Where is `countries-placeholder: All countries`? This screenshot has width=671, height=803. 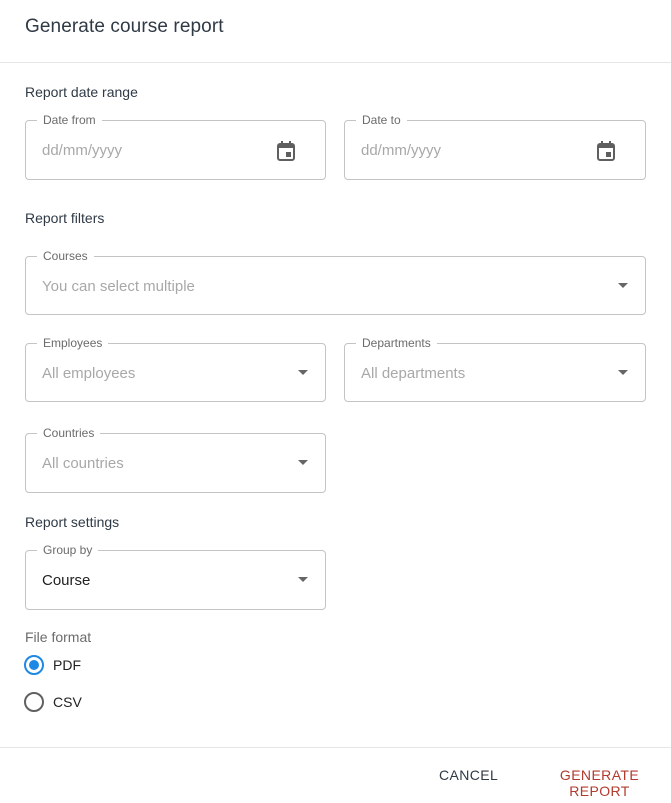
countries-placeholder: All countries is located at coordinates (83, 463).